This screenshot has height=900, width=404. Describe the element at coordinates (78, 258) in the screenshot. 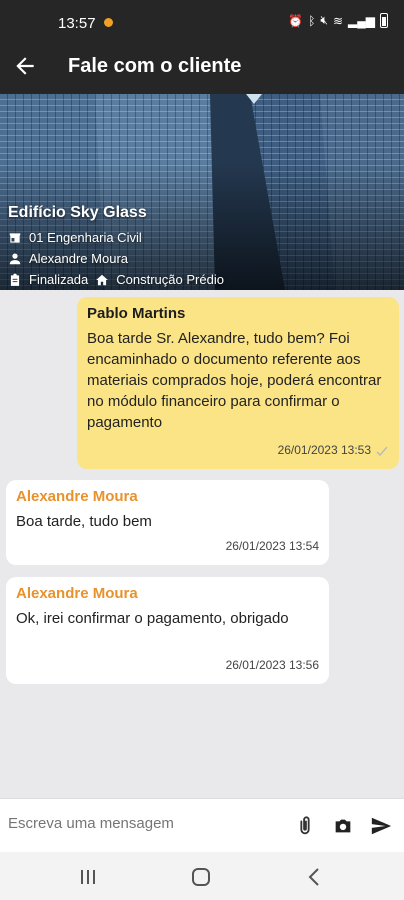

I see `project-client: Alexandre Moura` at that location.